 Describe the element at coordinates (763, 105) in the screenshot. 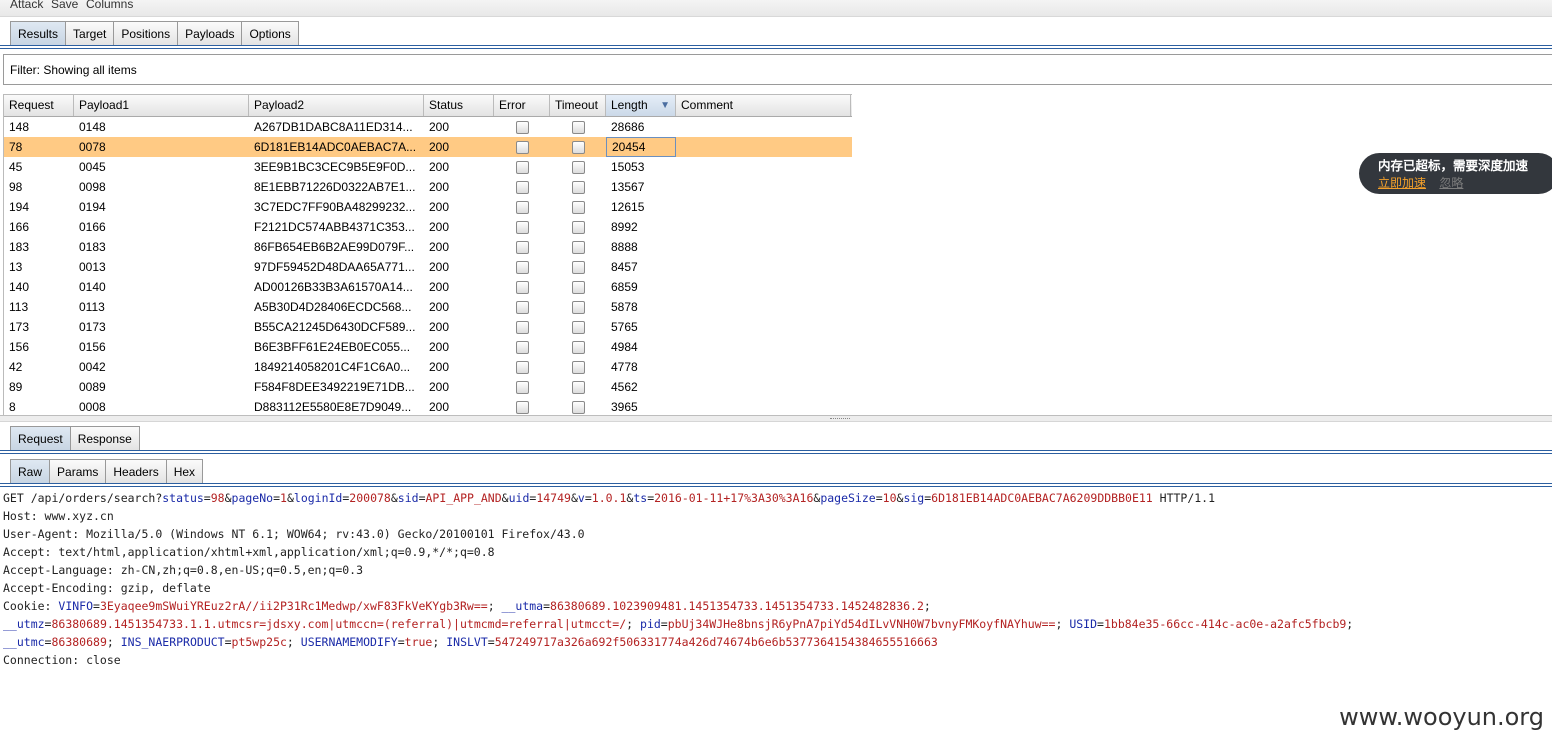

I see `column-header-comment: Comment` at that location.